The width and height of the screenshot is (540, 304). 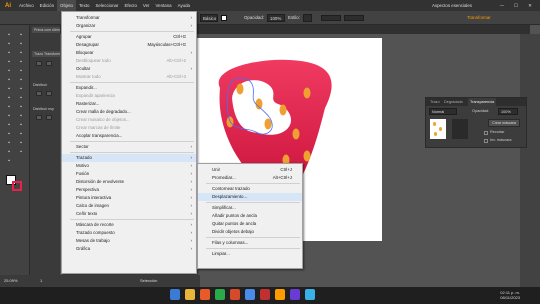 I want to click on menu-objeto: Objeto, so click(x=66, y=5).